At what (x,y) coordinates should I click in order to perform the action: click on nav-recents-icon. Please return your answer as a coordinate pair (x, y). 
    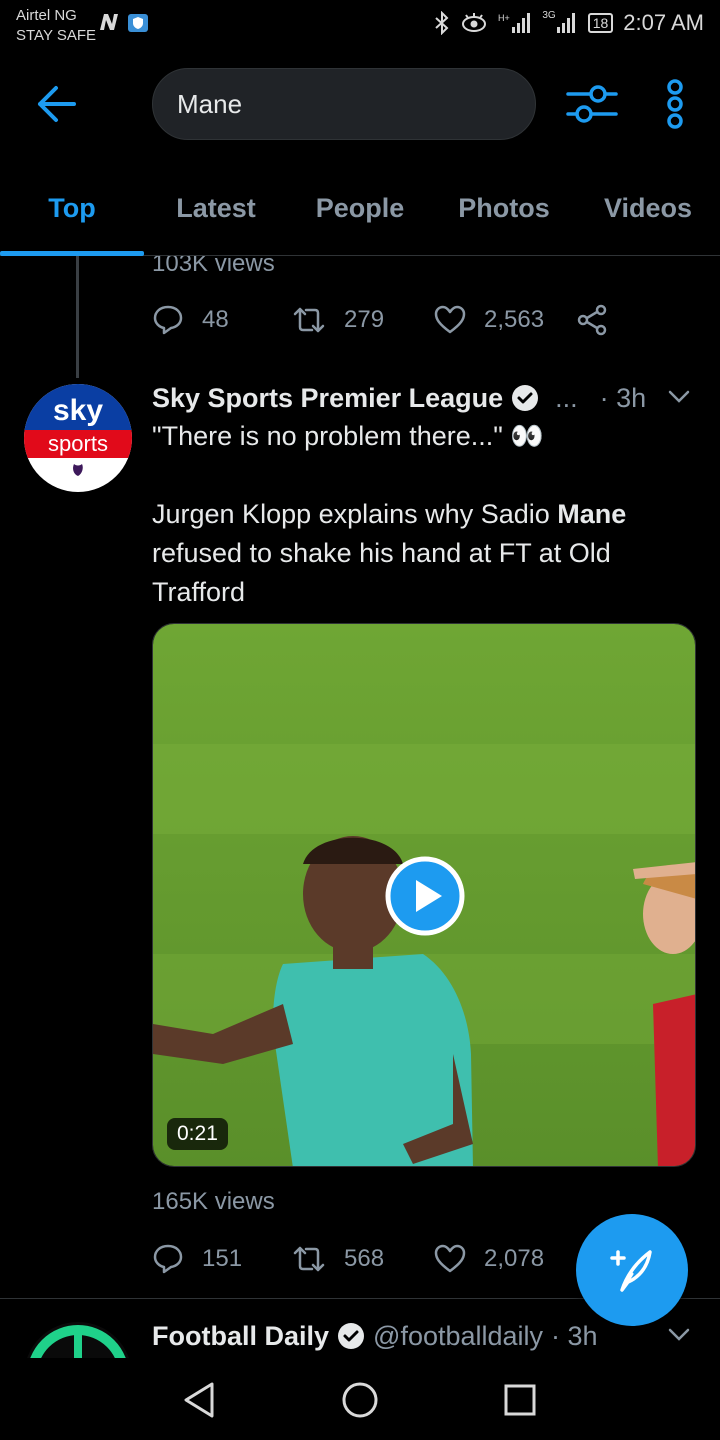
    Looking at the image, I should click on (520, 1400).